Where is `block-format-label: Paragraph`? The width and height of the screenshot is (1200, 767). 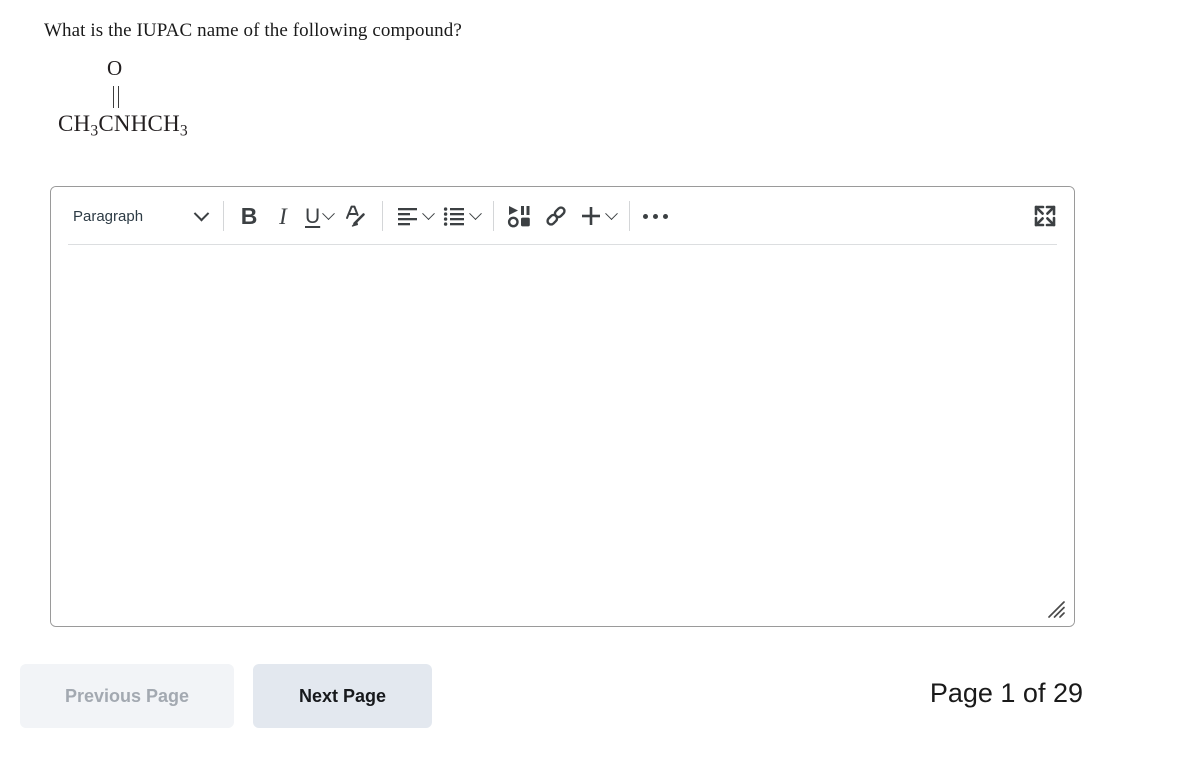 block-format-label: Paragraph is located at coordinates (108, 216).